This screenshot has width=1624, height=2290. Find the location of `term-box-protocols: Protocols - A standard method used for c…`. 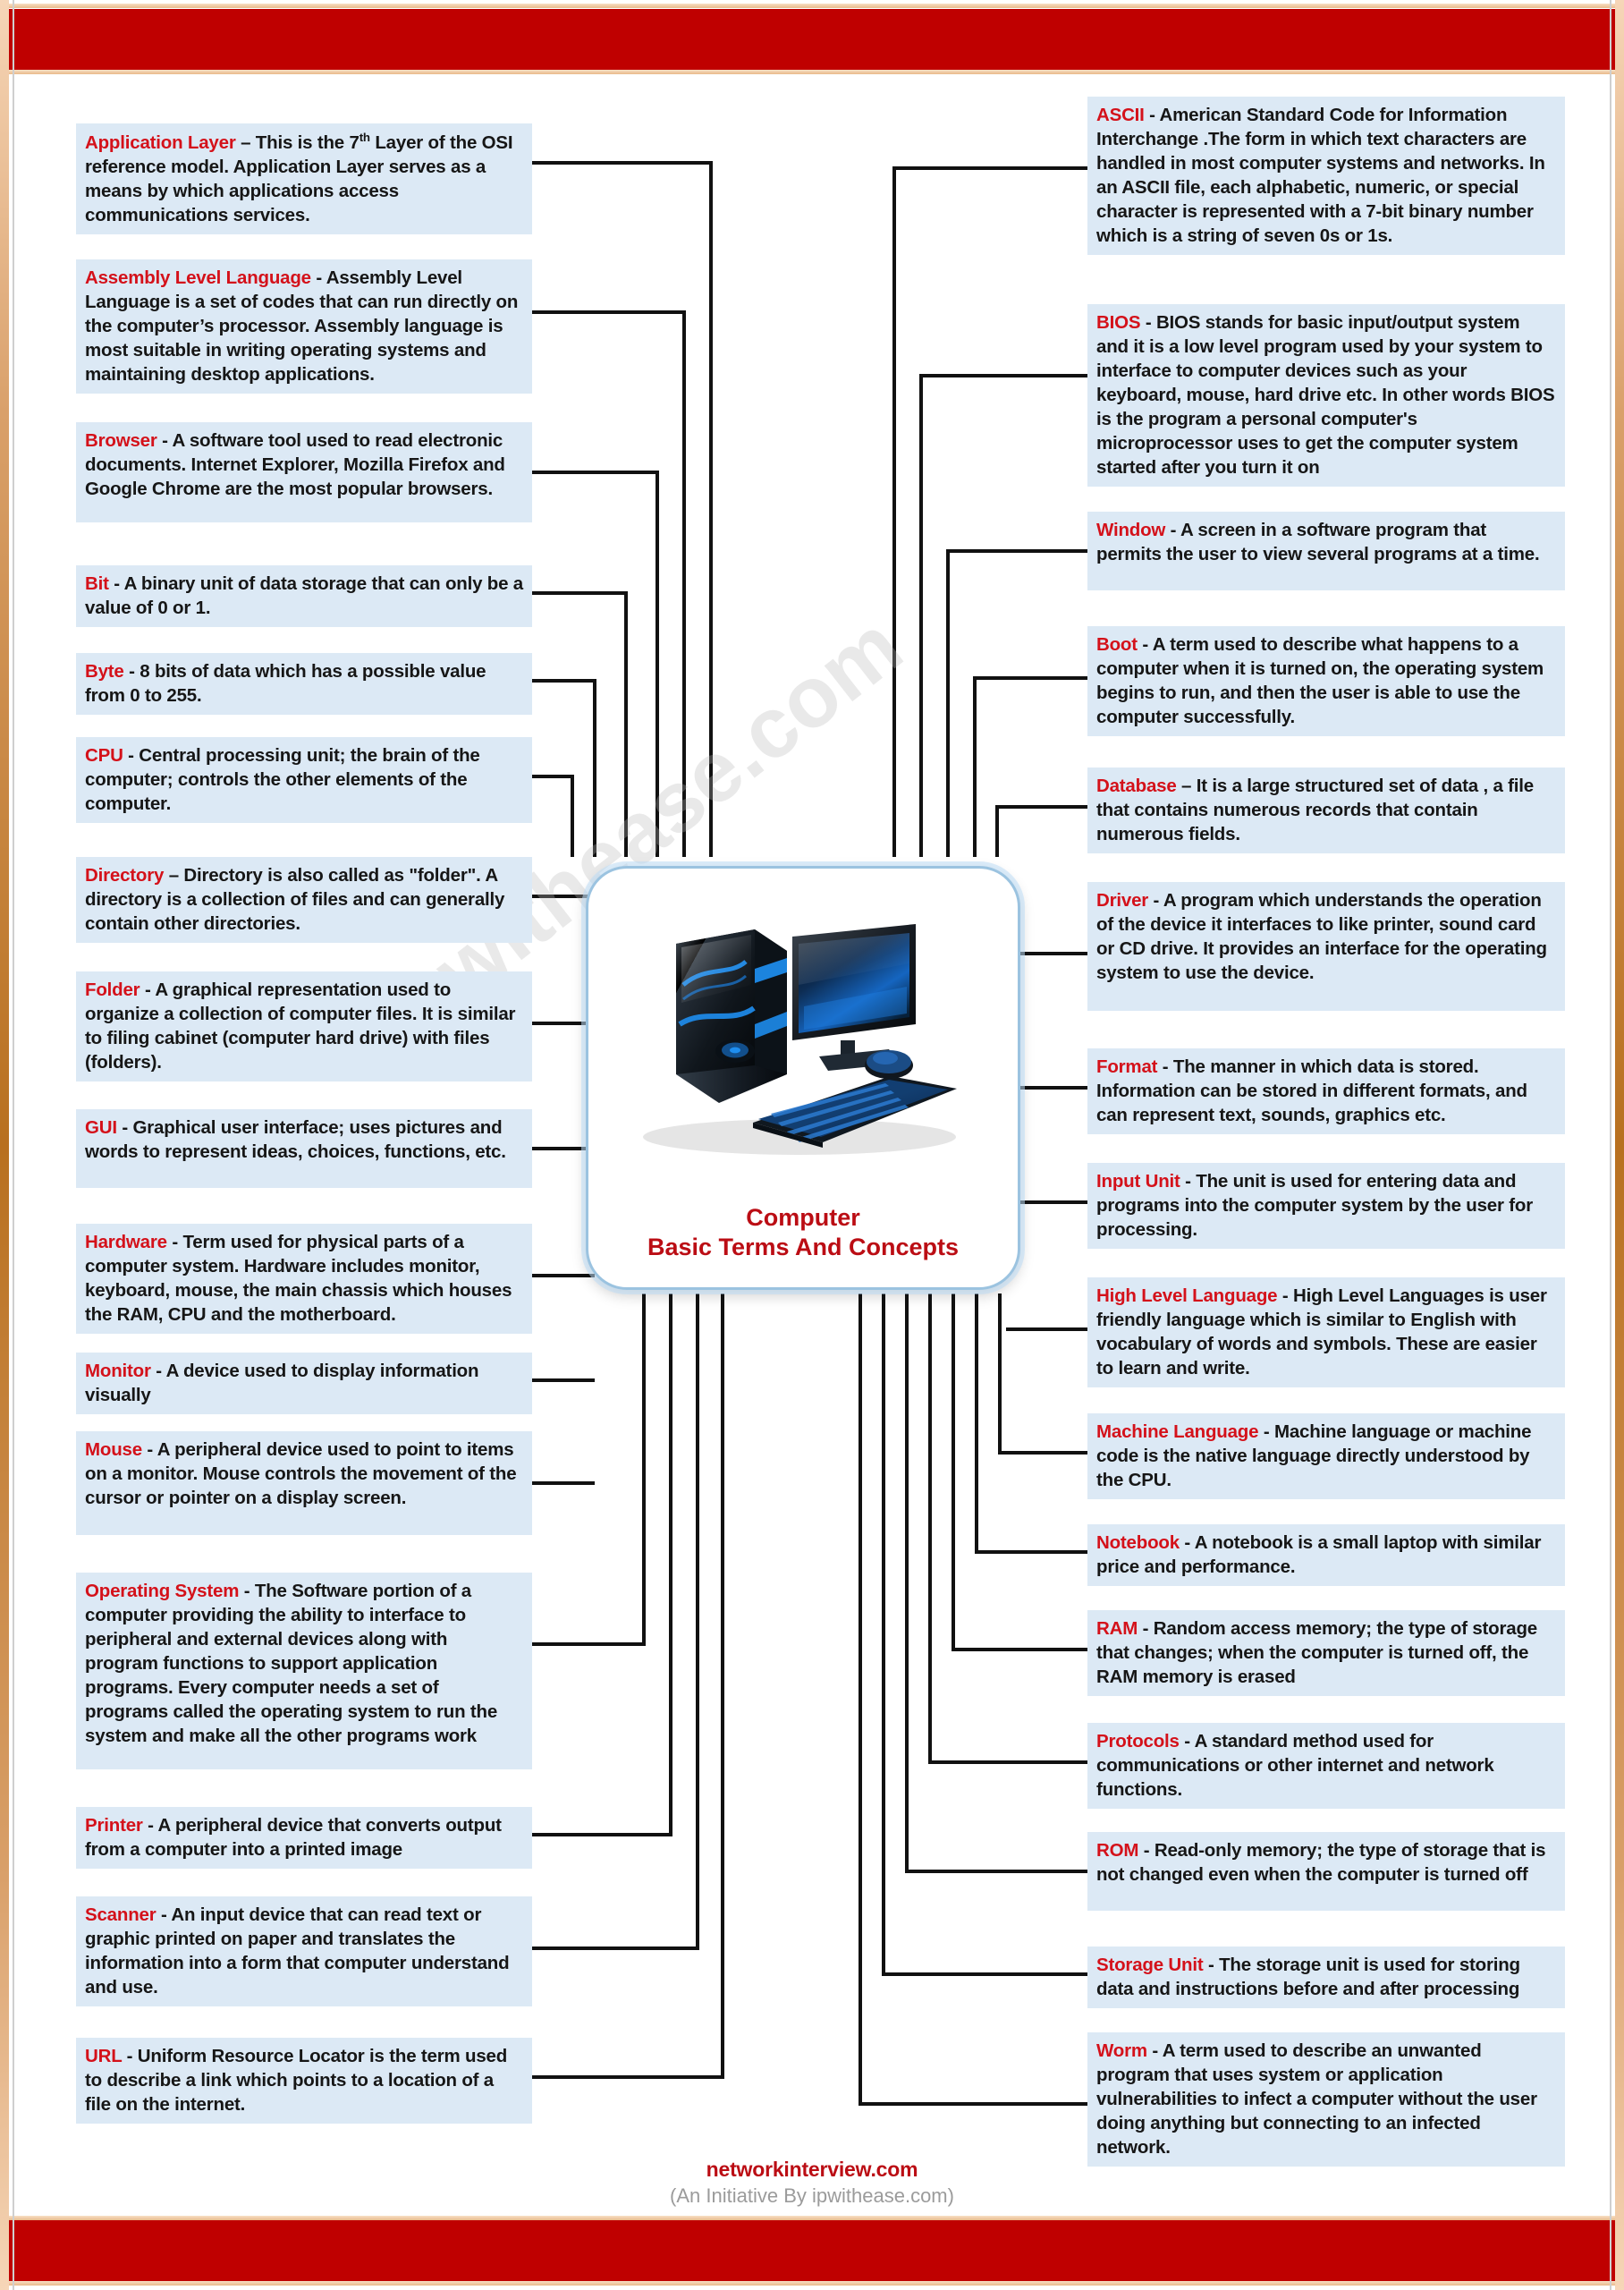

term-box-protocols: Protocols - A standard method used for c… is located at coordinates (1326, 1766).